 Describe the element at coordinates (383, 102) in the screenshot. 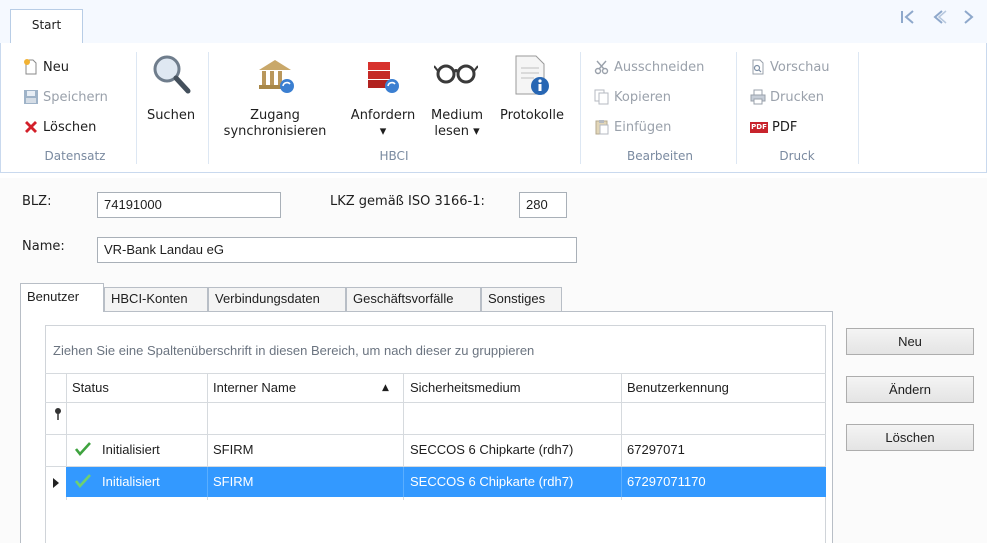

I see `anfordern-button: Anfordern ▾` at that location.